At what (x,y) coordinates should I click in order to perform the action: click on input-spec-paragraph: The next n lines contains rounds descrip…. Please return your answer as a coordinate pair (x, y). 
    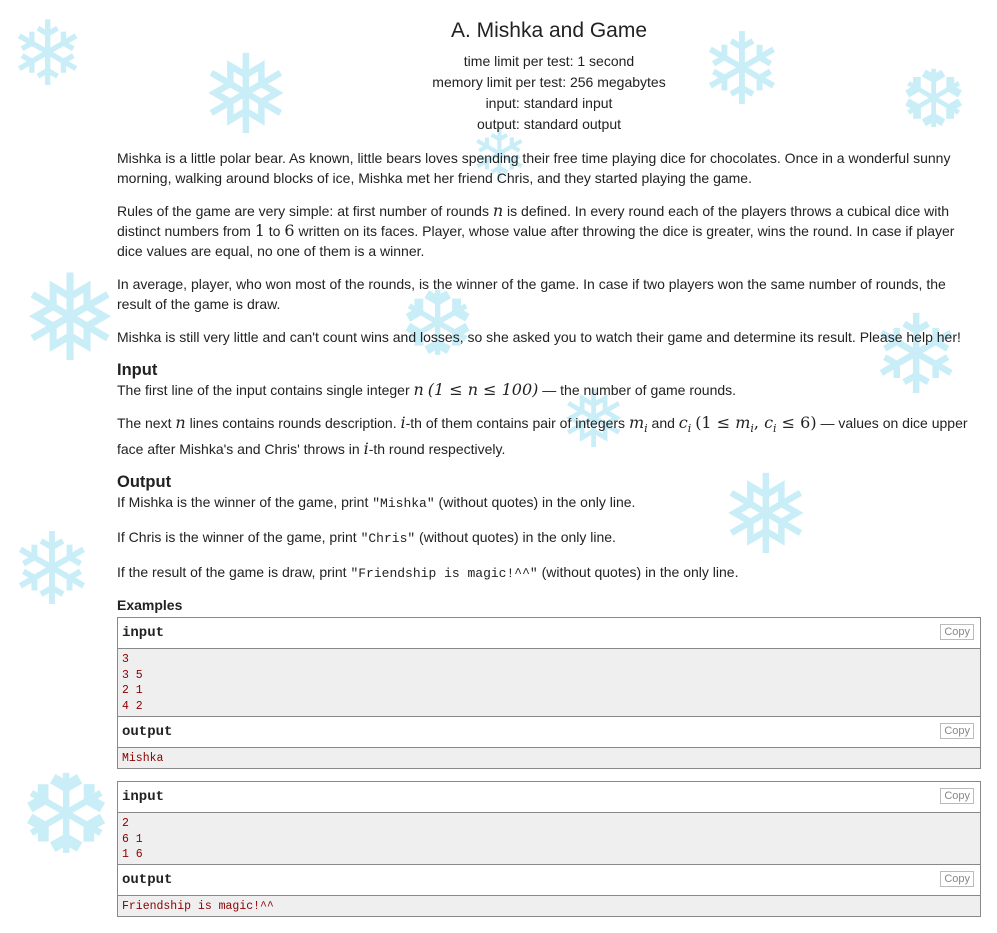
    Looking at the image, I should click on (542, 435).